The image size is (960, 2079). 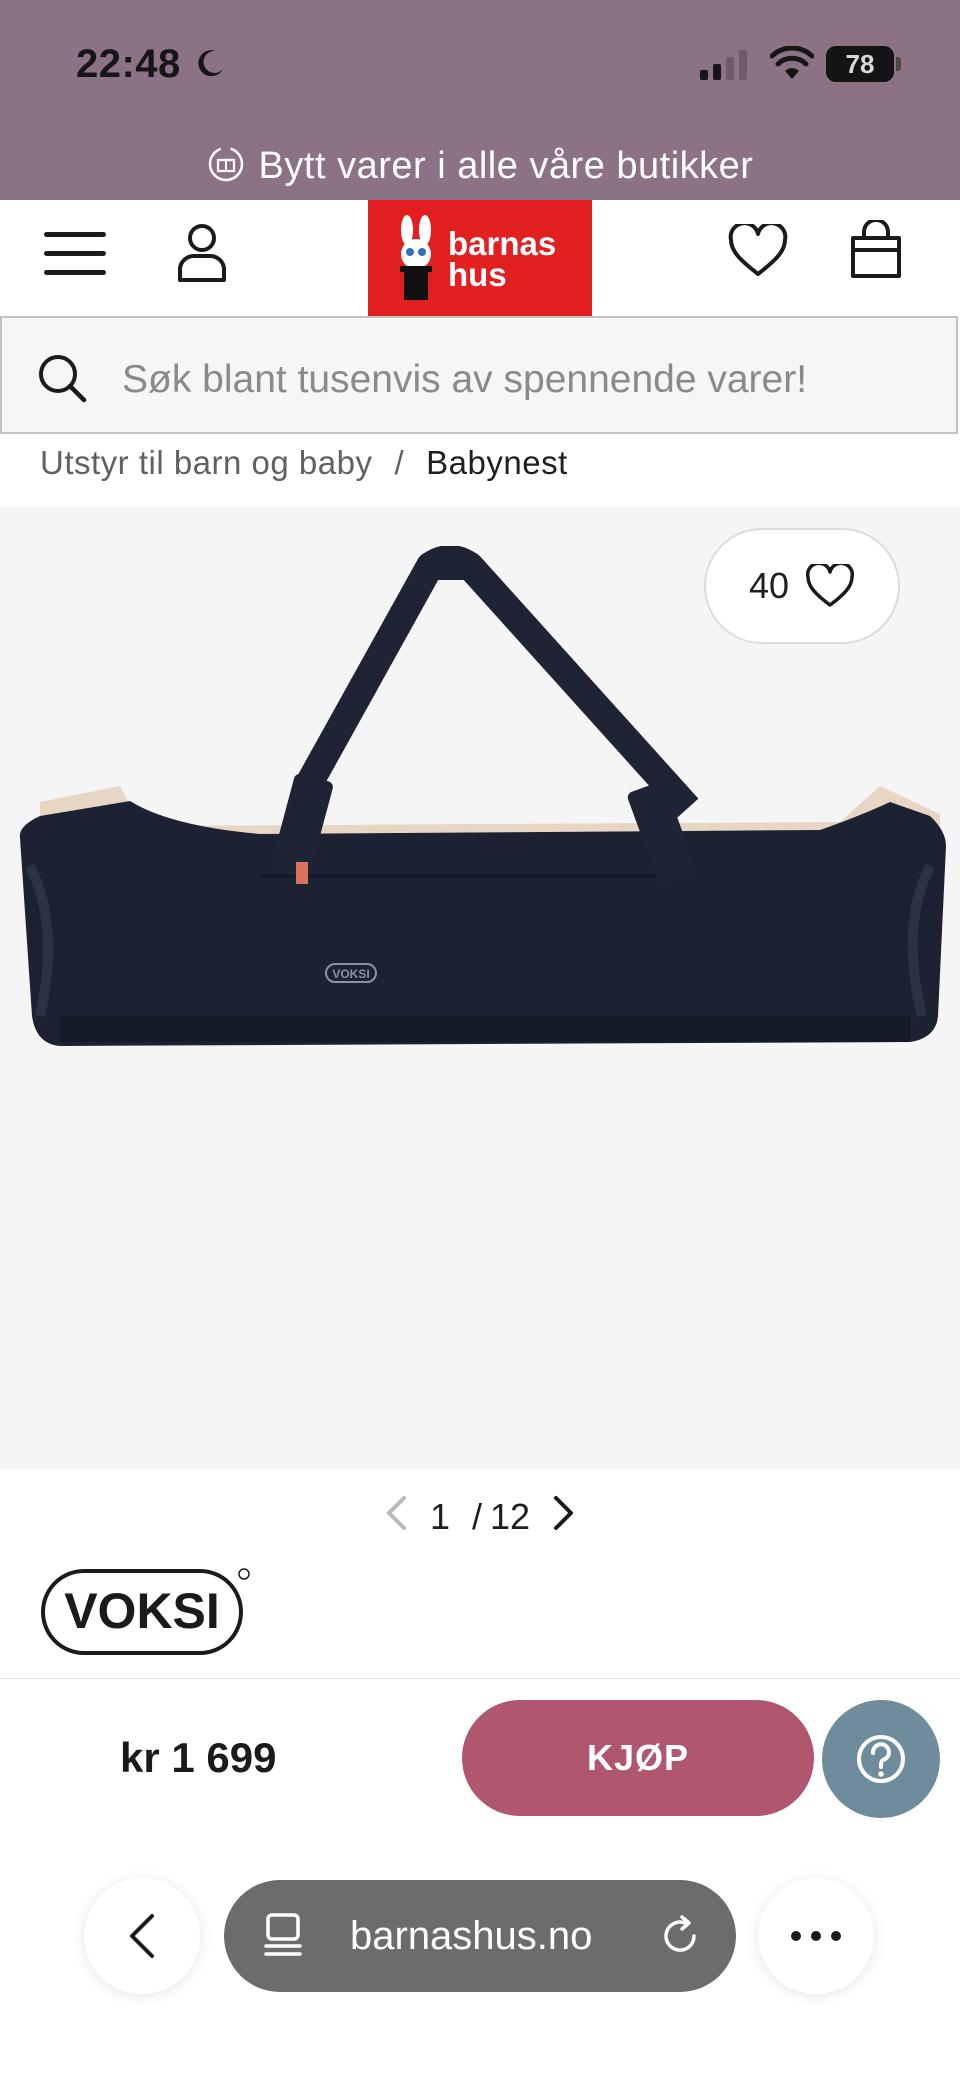 What do you see at coordinates (506, 165) in the screenshot?
I see `promo-text: Bytt varer i alle våre butikker` at bounding box center [506, 165].